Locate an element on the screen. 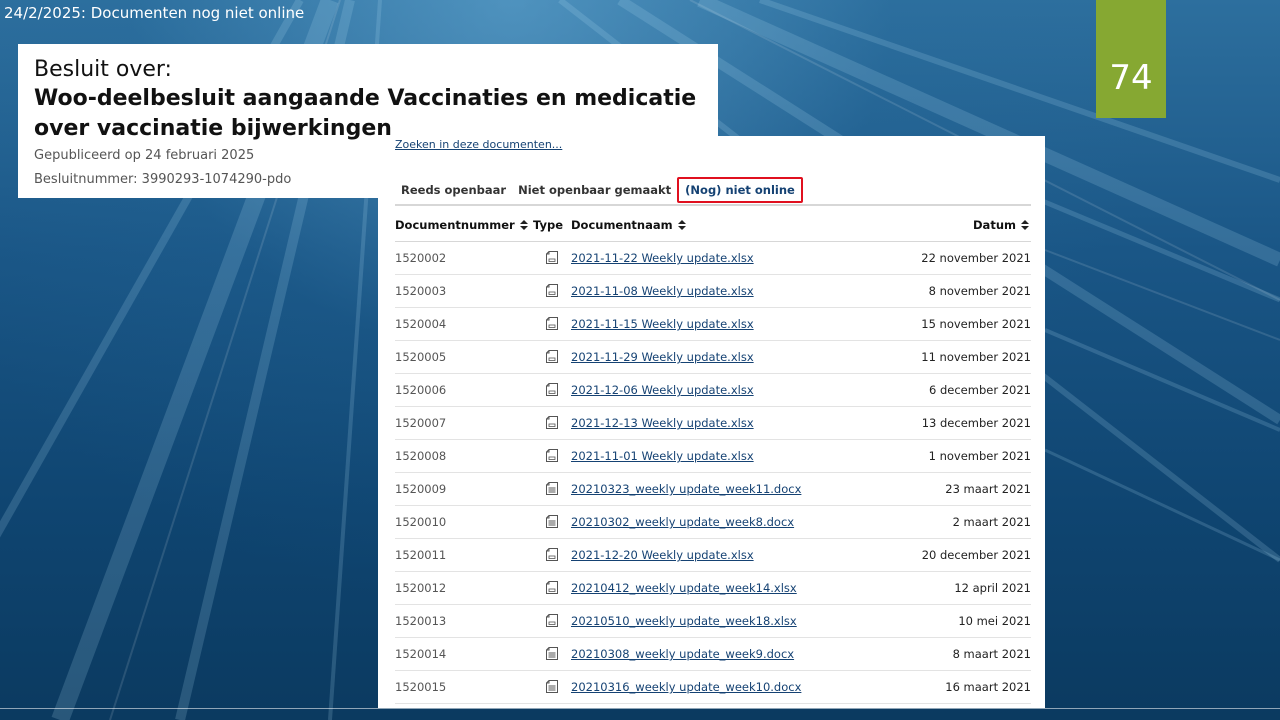  document-name: 2021-11-29 Weekly update.xlsx is located at coordinates (721, 357).